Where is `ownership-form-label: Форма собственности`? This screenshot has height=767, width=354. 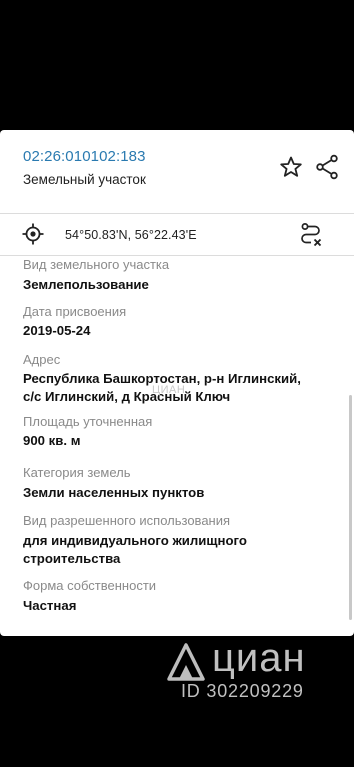 ownership-form-label: Форма собственности is located at coordinates (90, 585).